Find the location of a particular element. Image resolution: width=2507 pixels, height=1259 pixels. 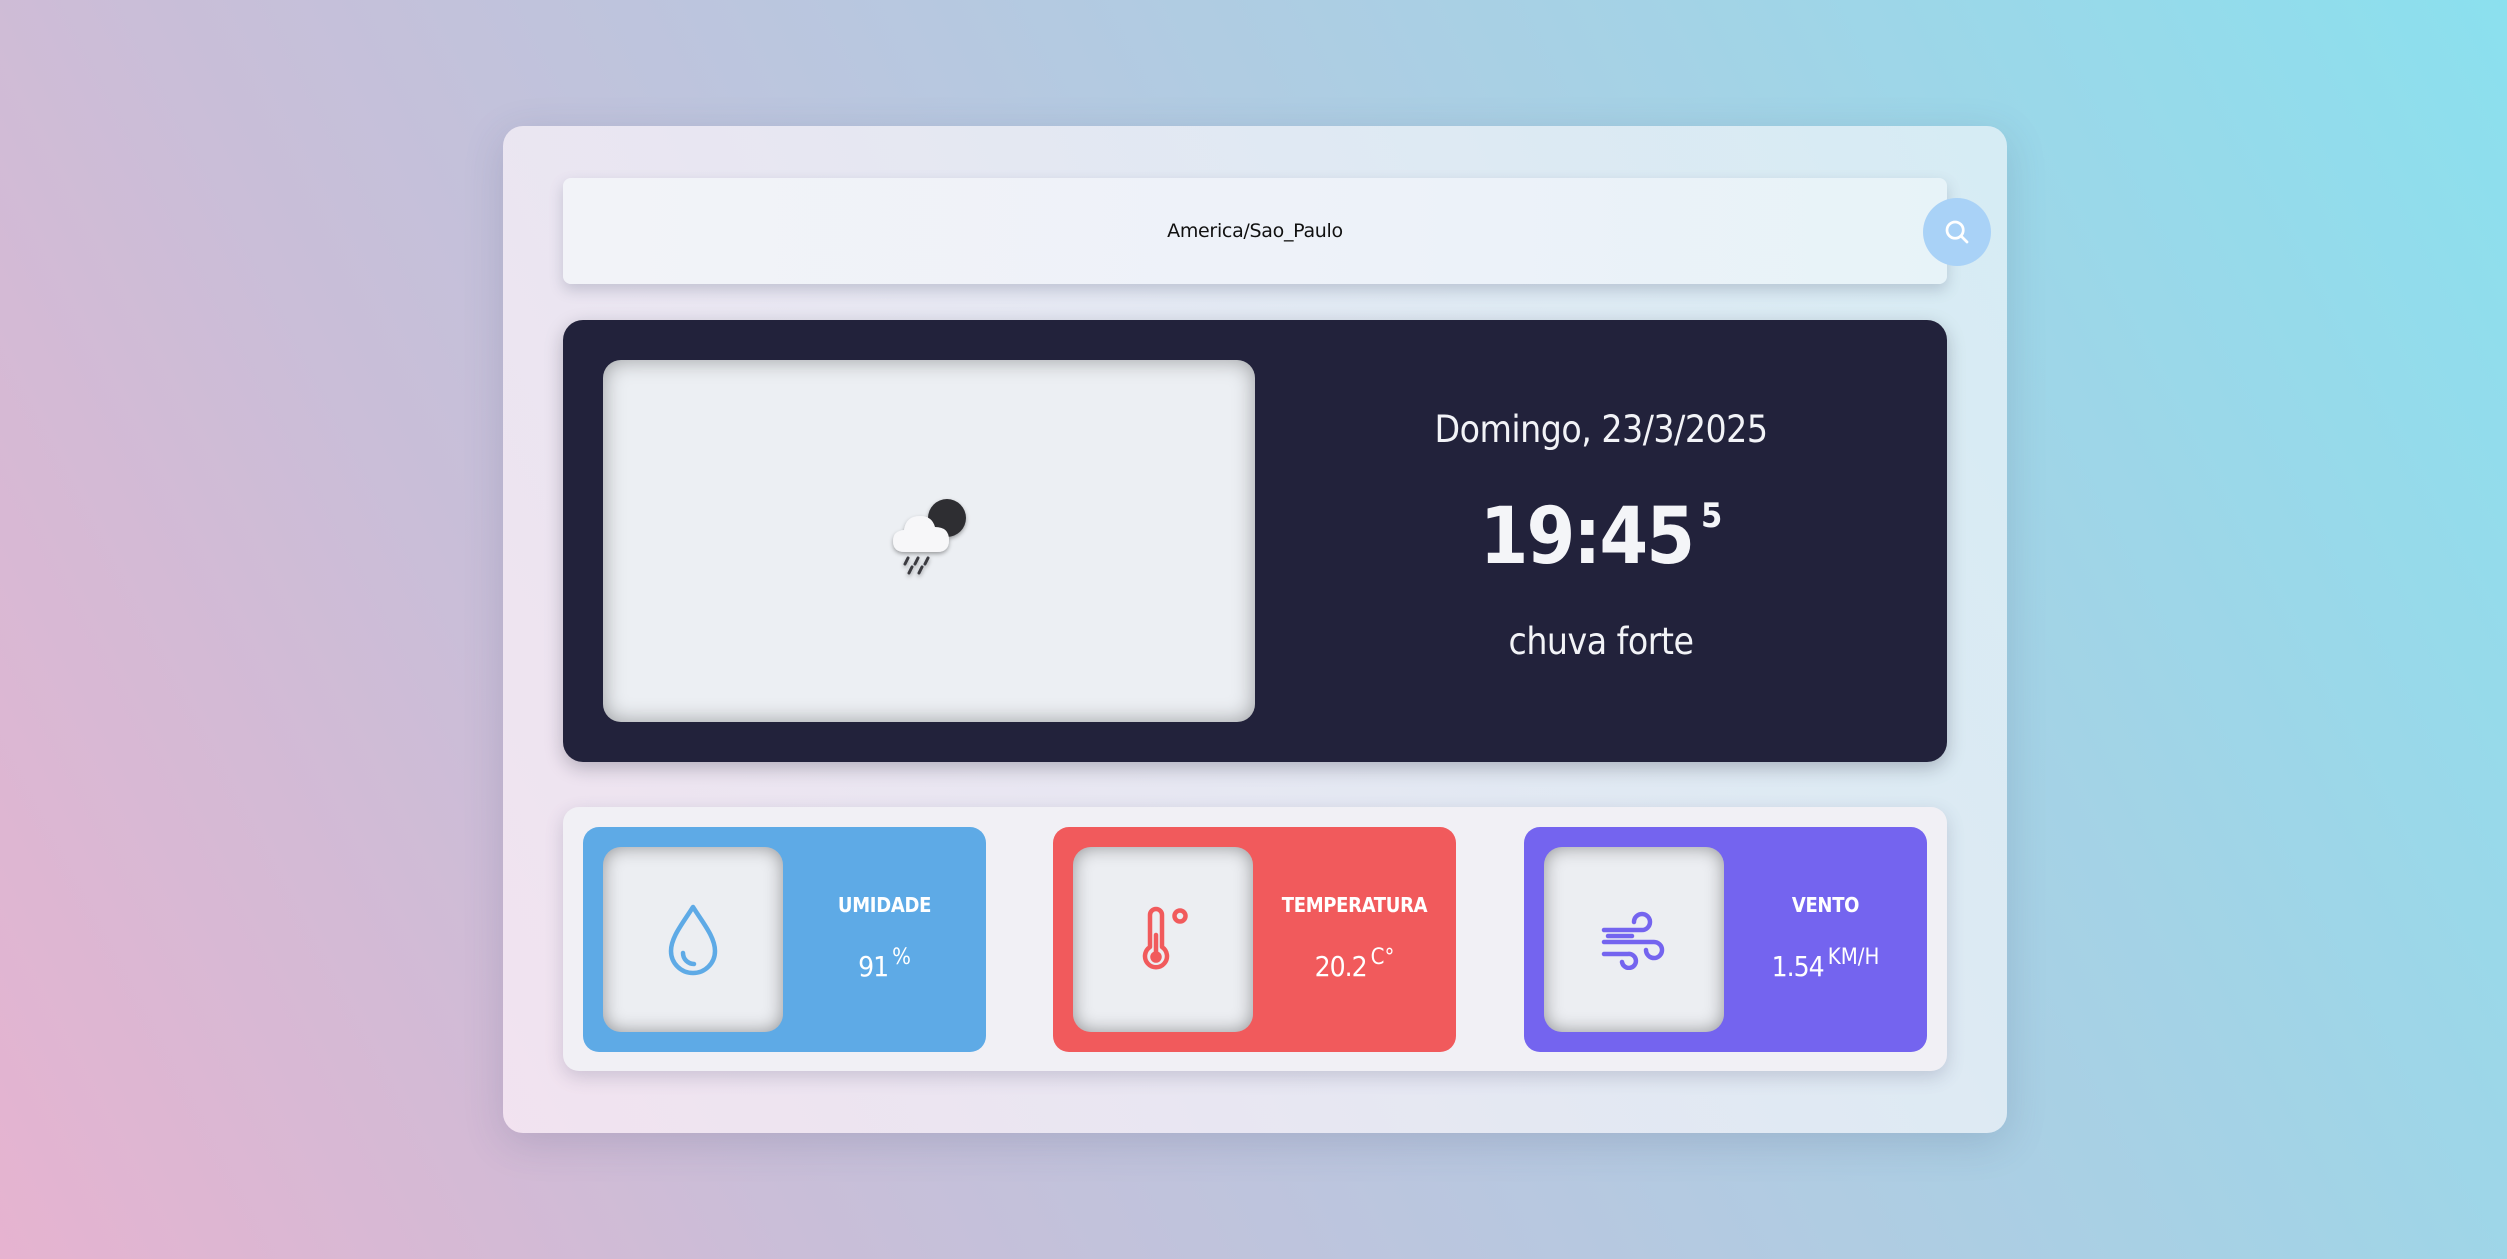

temperature-value: 20.2 C° is located at coordinates (1354, 964).